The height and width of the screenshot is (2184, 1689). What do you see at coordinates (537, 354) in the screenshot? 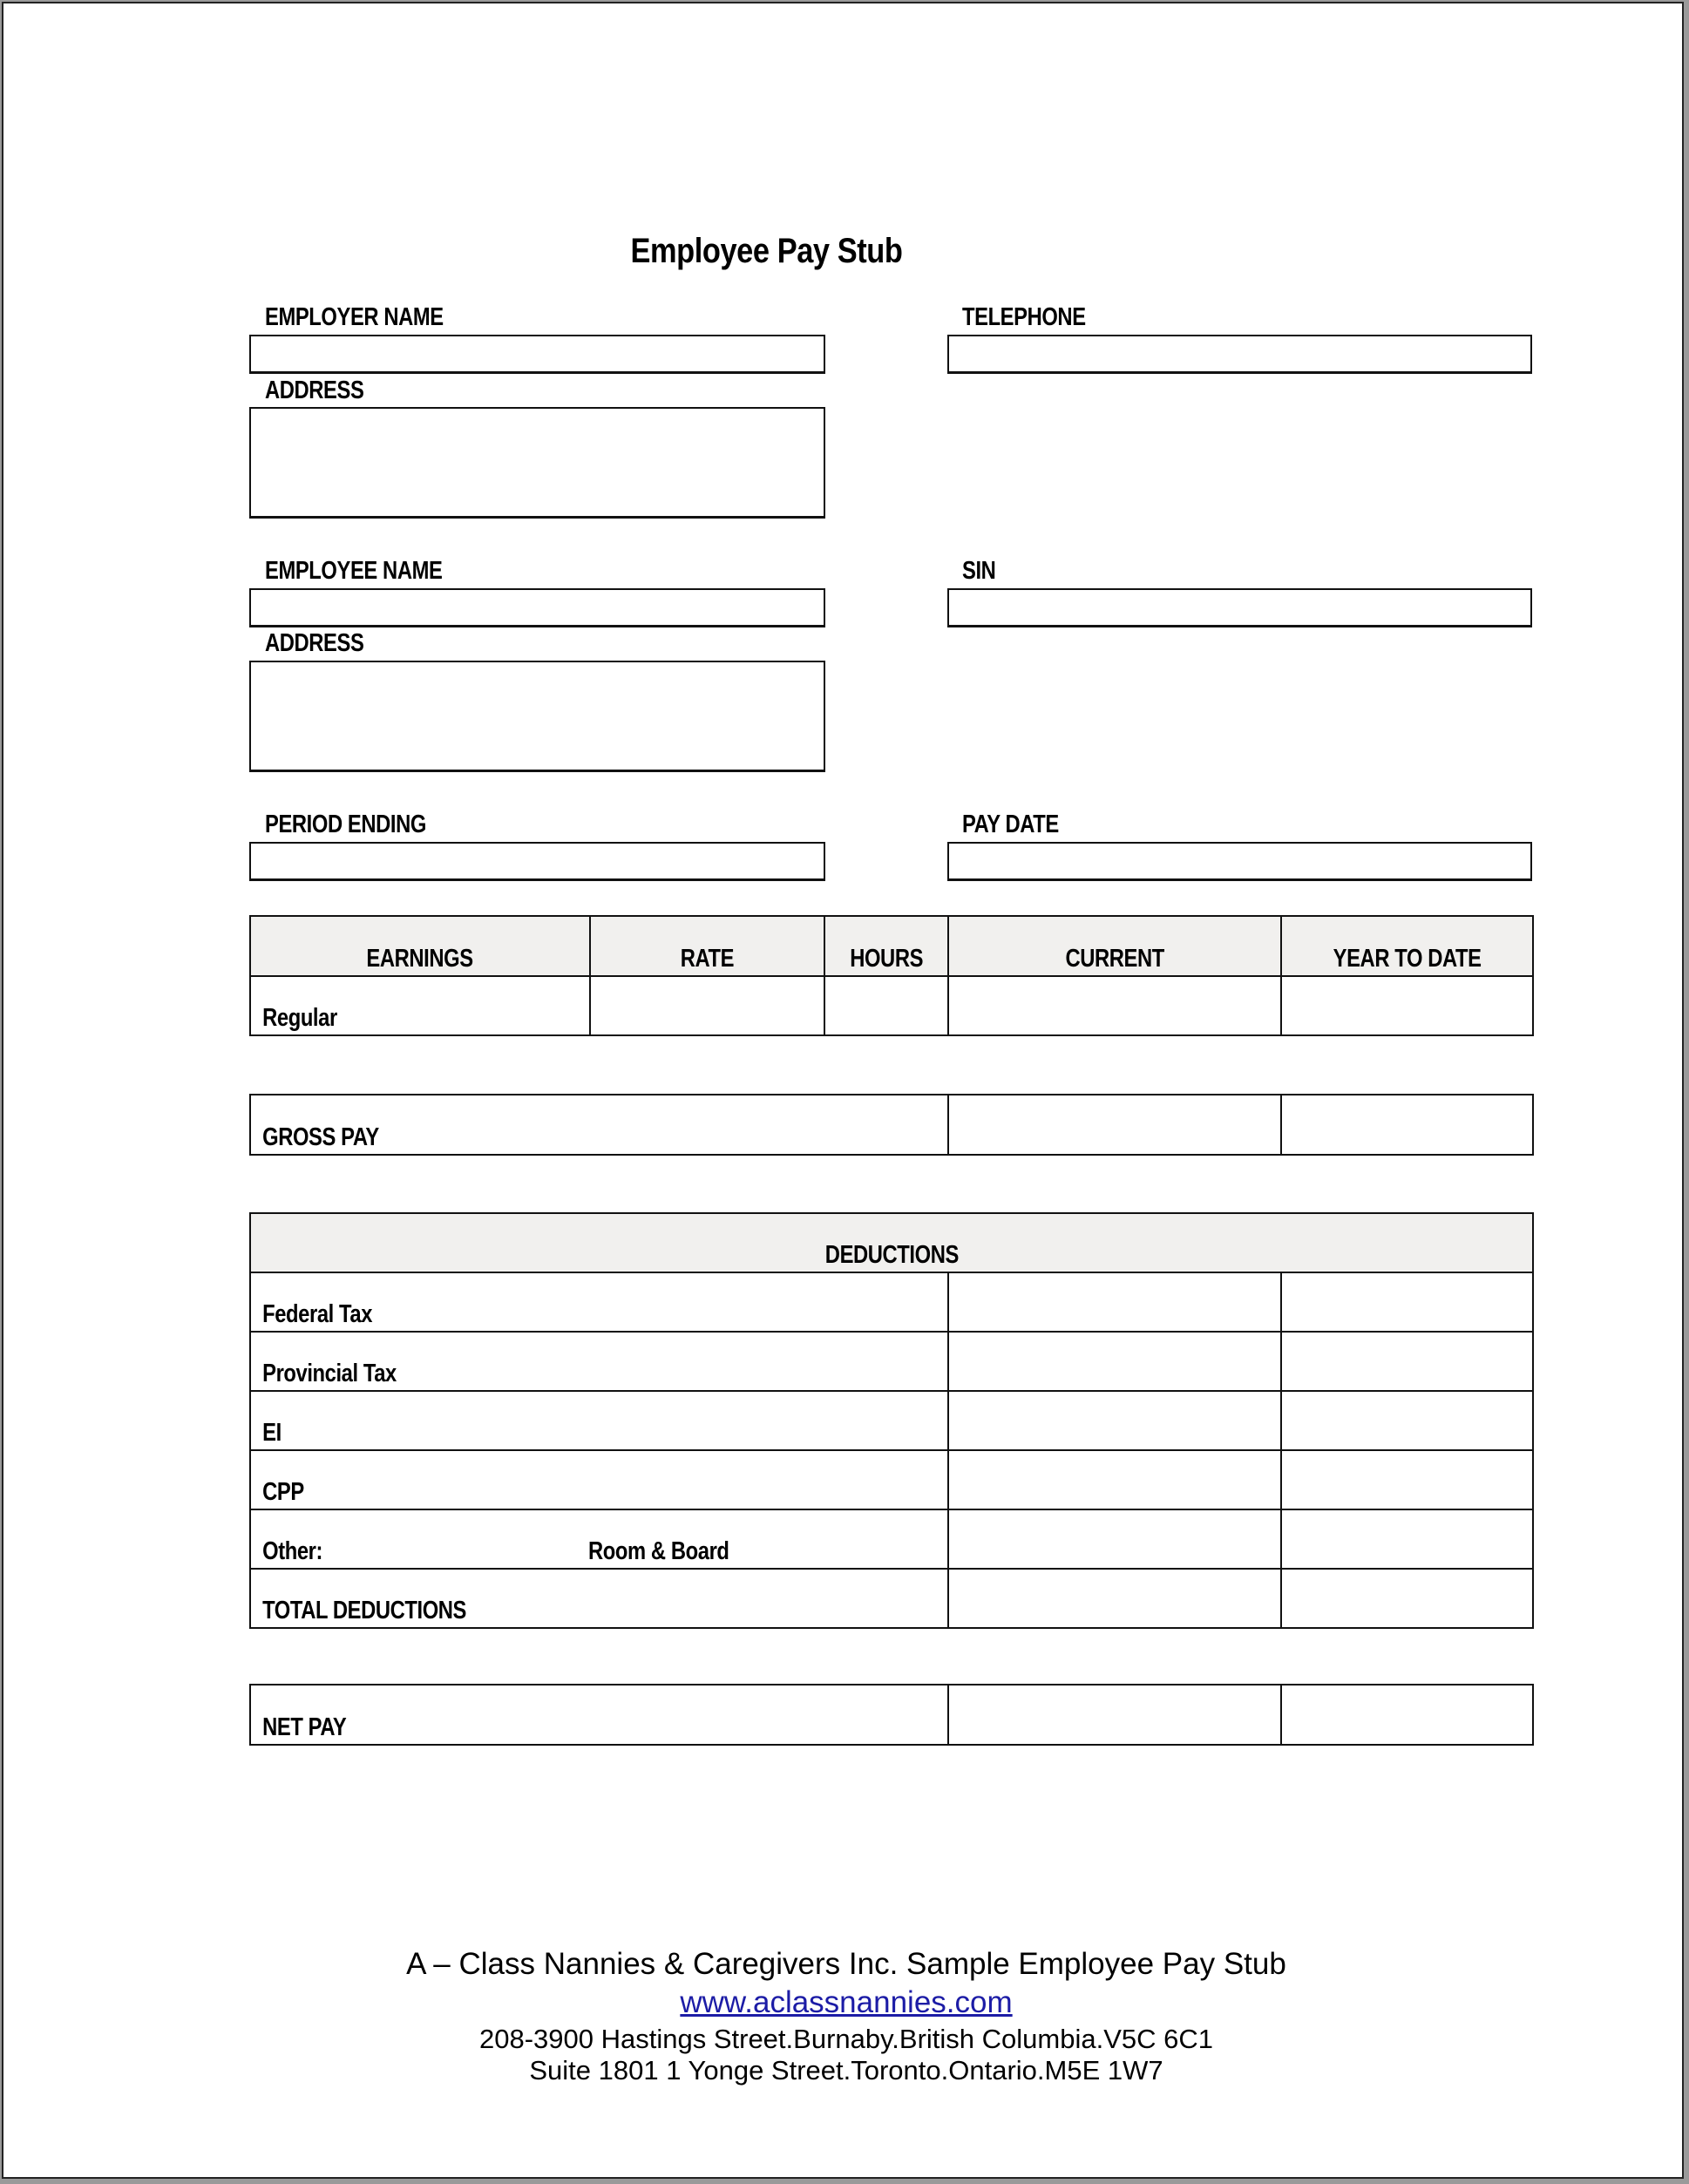
I see `employer-name-field` at bounding box center [537, 354].